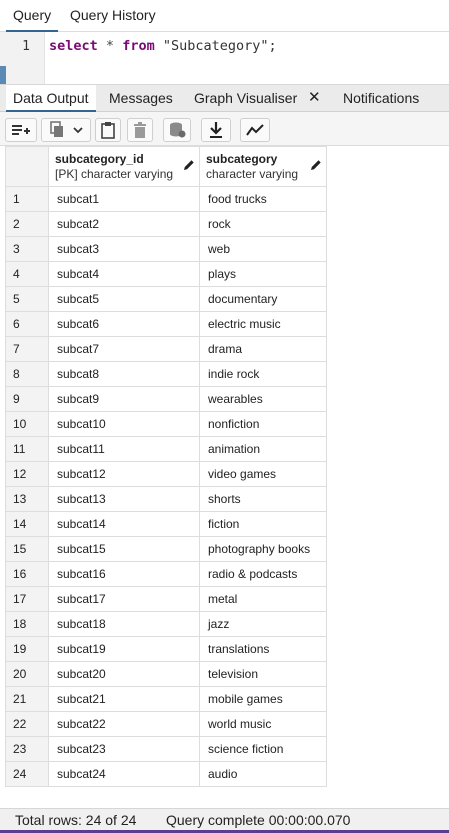 Image resolution: width=449 pixels, height=833 pixels. What do you see at coordinates (263, 649) in the screenshot?
I see `cell-subcategory: translations` at bounding box center [263, 649].